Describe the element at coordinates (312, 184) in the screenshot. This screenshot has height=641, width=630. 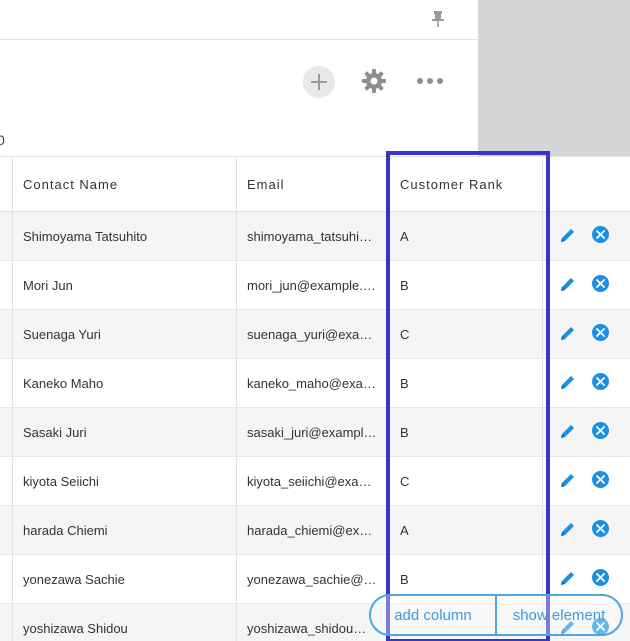
I see `column-header-email: Email` at that location.